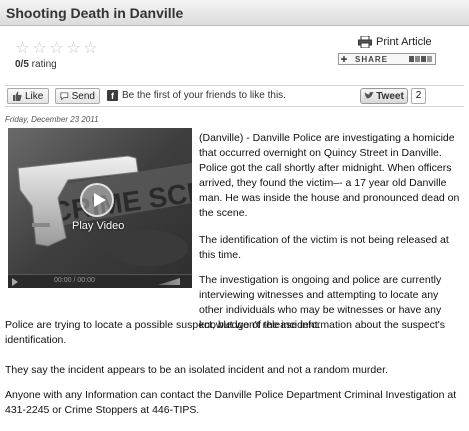 This screenshot has width=469, height=431. I want to click on share-button: ✚ SHARE, so click(387, 59).